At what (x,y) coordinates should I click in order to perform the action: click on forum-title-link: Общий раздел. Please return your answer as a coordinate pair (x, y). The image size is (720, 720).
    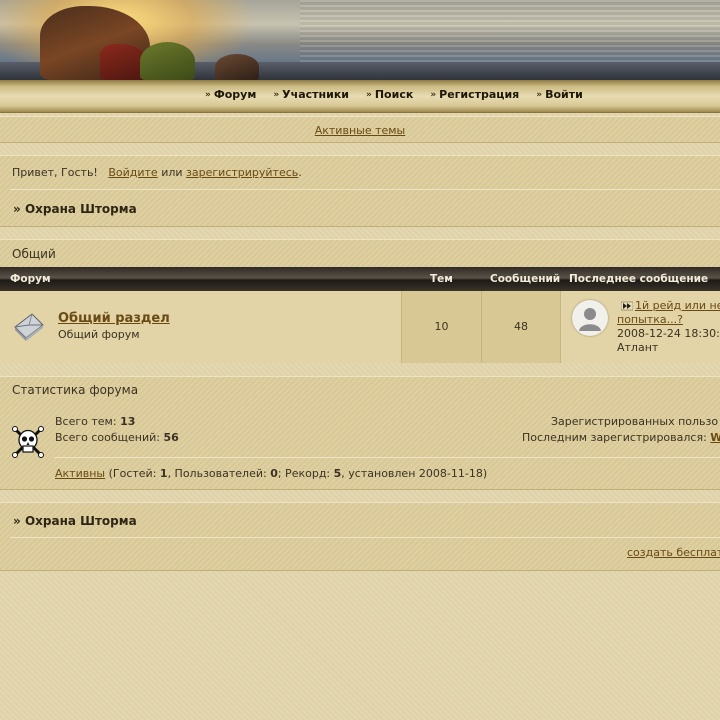
    Looking at the image, I should click on (114, 318).